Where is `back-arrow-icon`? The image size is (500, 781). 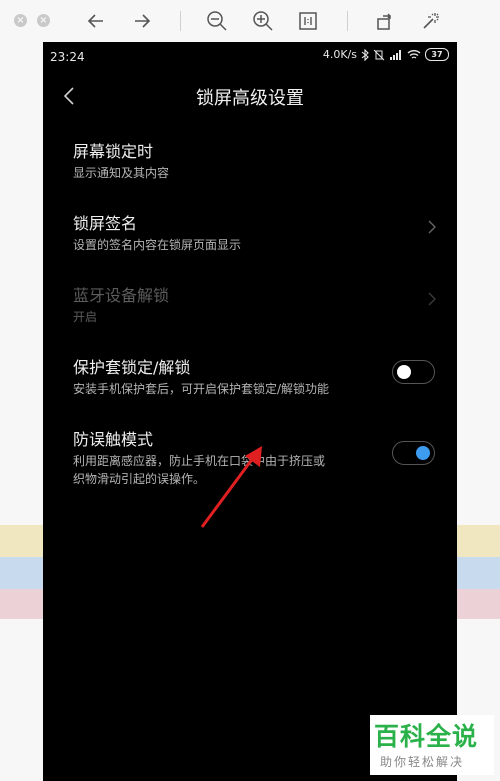
back-arrow-icon is located at coordinates (96, 21).